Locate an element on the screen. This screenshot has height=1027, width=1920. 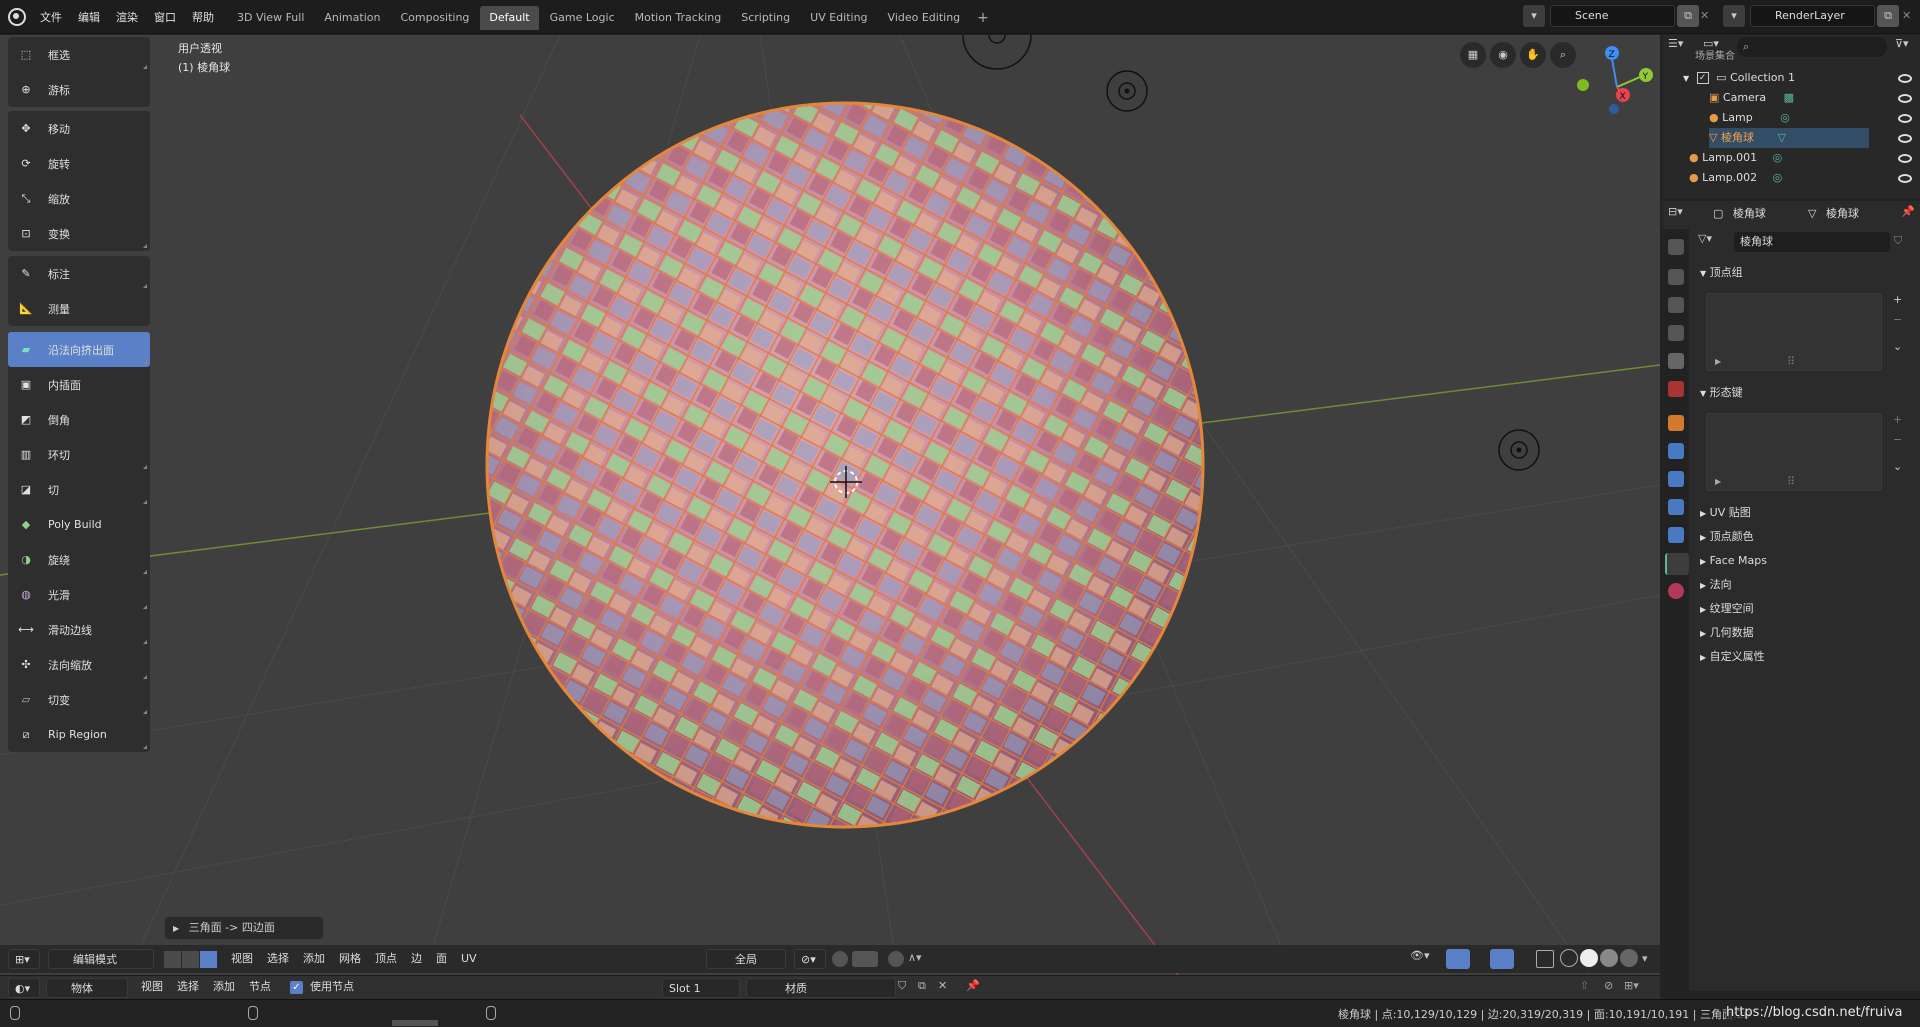
tab-compositing: Compositing is located at coordinates (434, 18).